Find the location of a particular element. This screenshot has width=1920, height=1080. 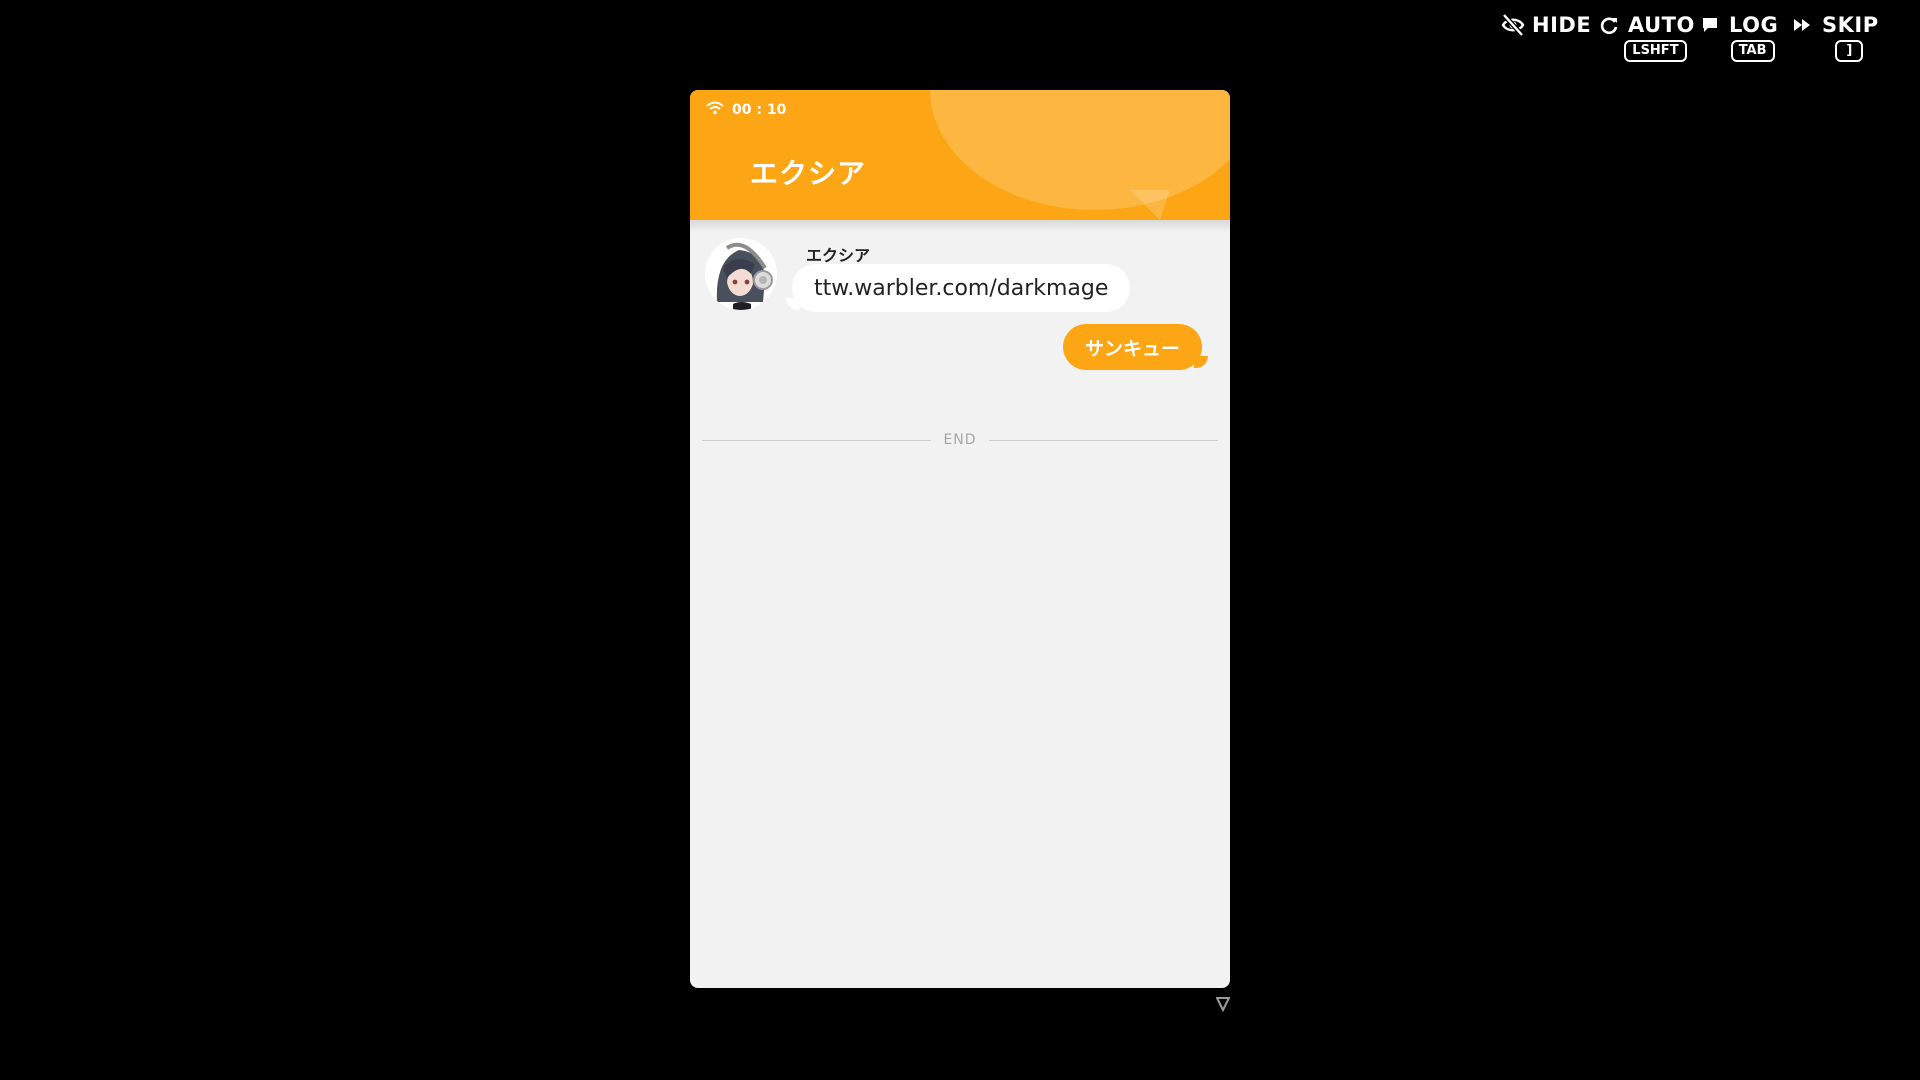

wifi-icon is located at coordinates (715, 109).